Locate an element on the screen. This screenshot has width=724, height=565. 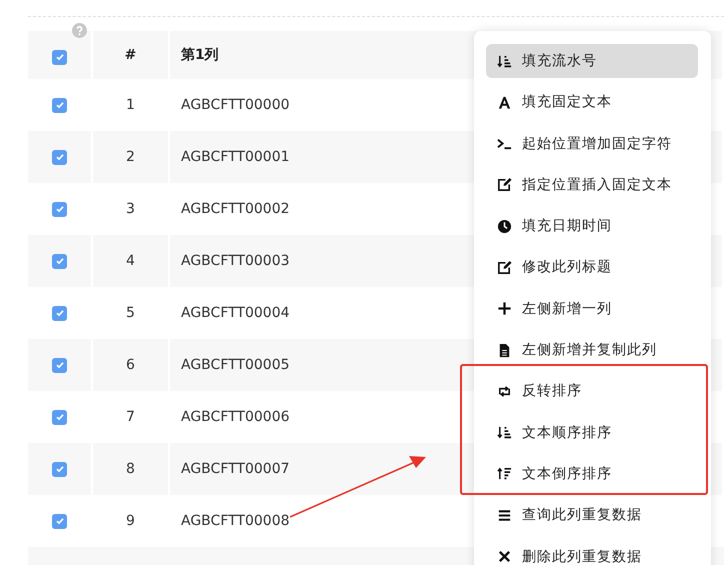
row-number: 5 is located at coordinates (130, 313).